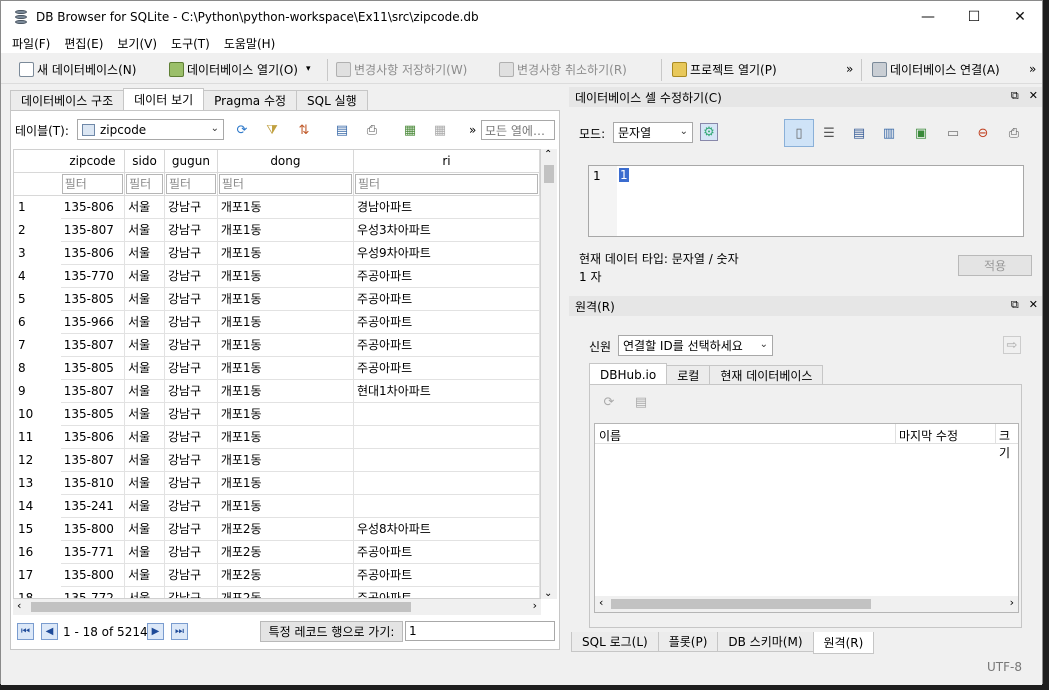 The width and height of the screenshot is (1049, 690). What do you see at coordinates (37, 298) in the screenshot?
I see `row-number: 5` at bounding box center [37, 298].